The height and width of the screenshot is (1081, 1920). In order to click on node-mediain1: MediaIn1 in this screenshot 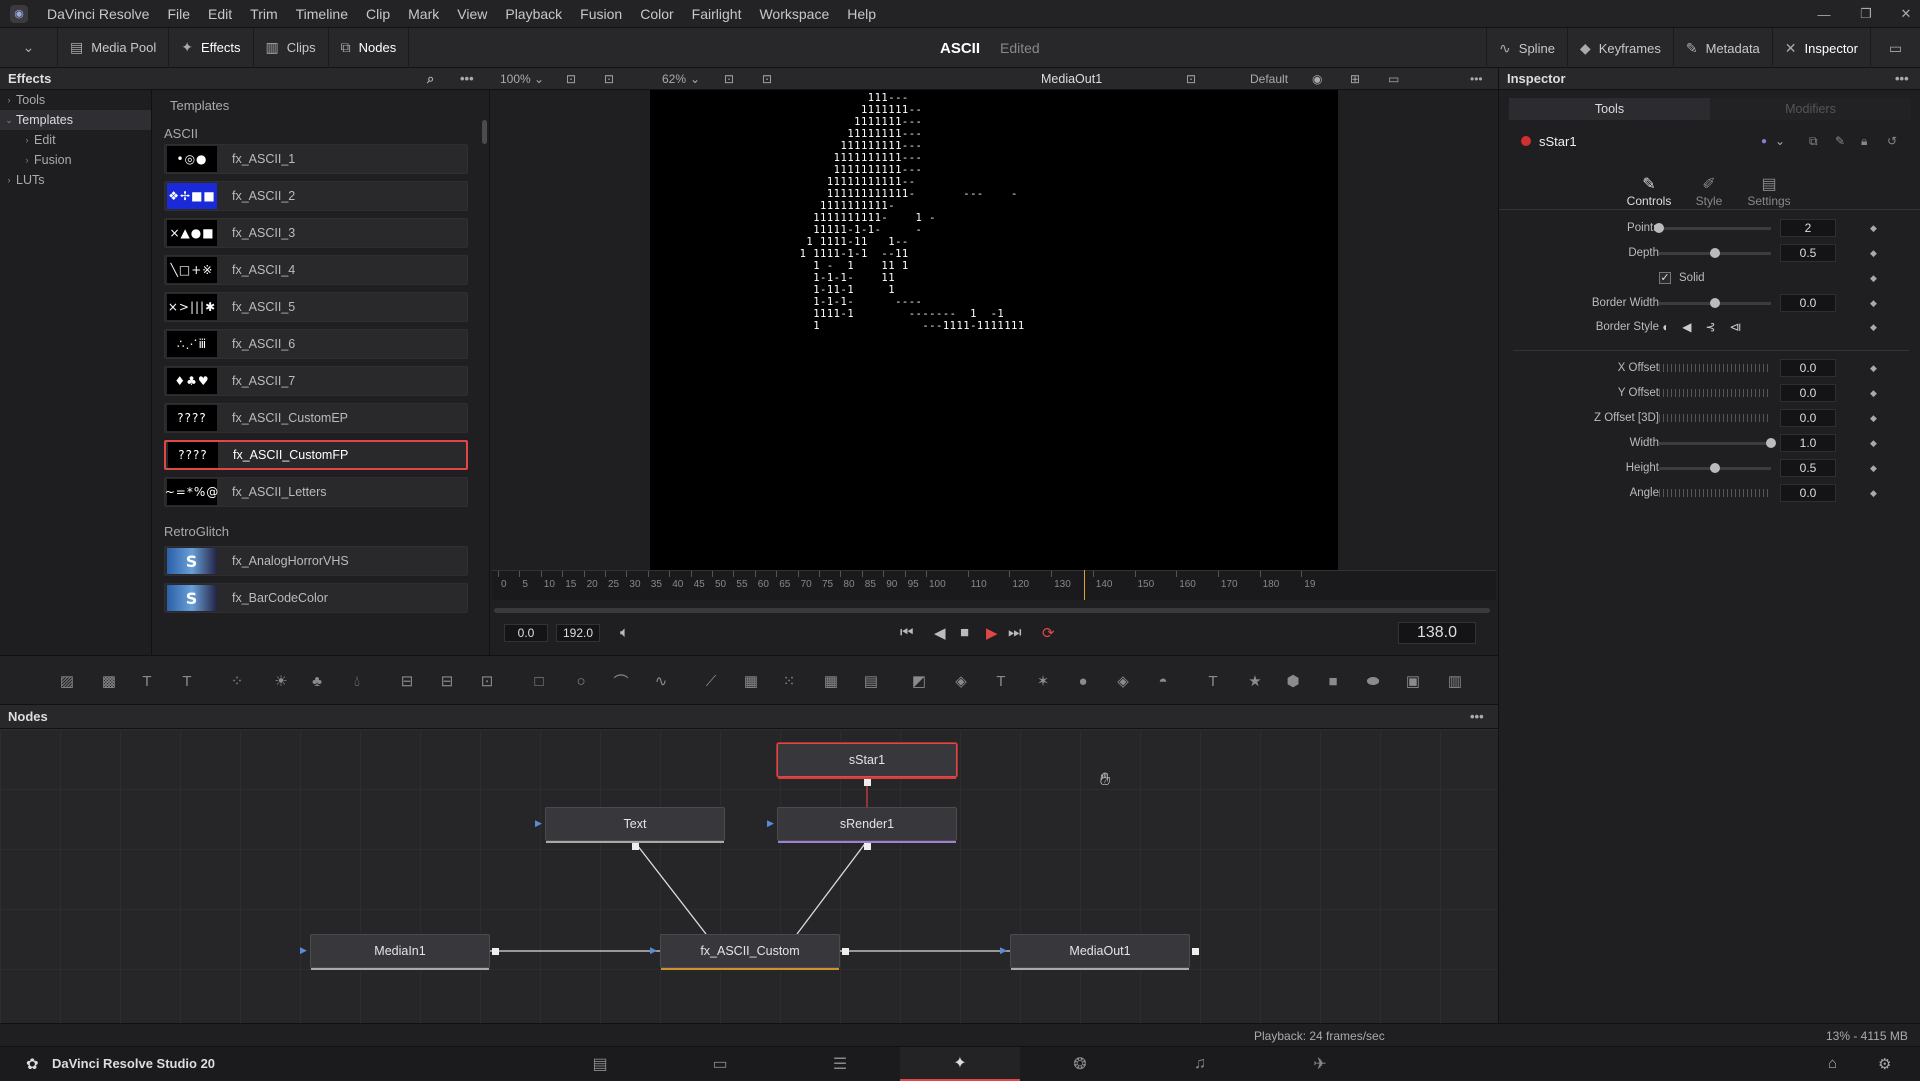, I will do `click(400, 952)`.